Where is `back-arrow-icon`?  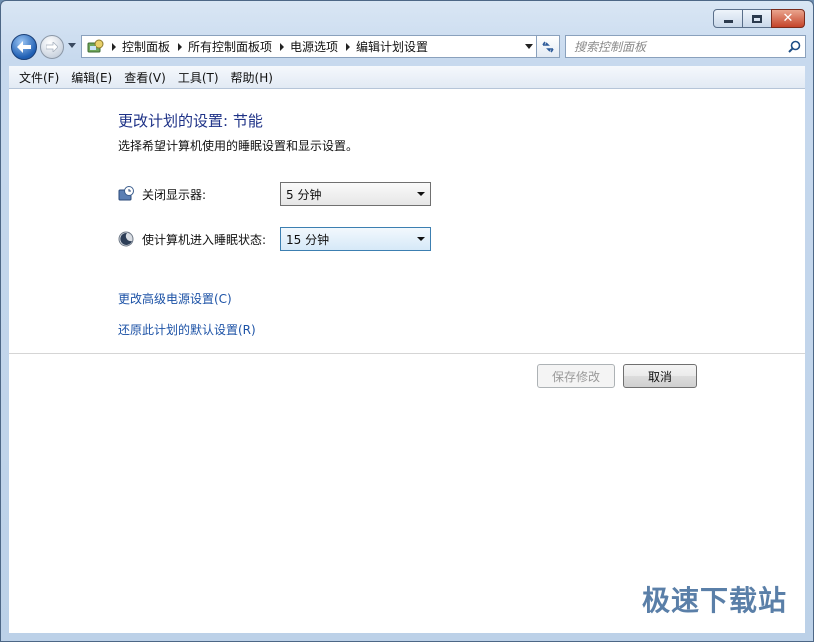
back-arrow-icon is located at coordinates (24, 47).